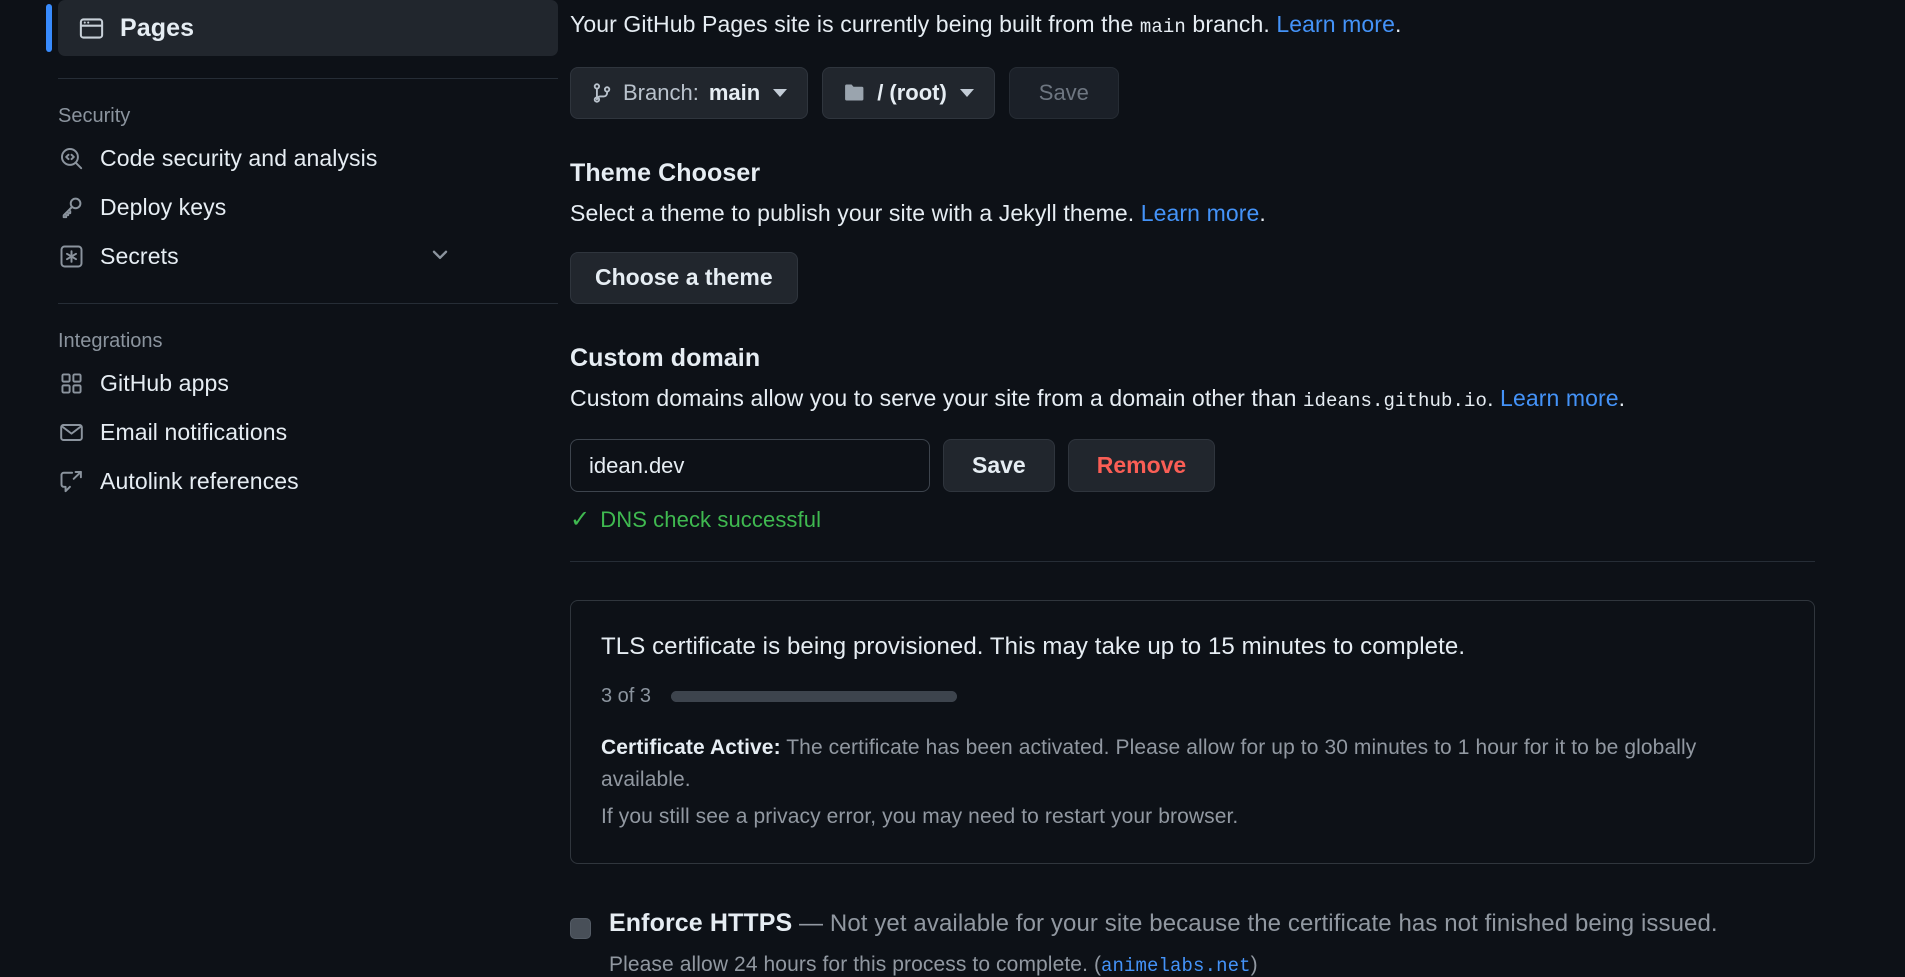 This screenshot has width=1905, height=977. I want to click on sidebar-item-label: Pages, so click(157, 27).